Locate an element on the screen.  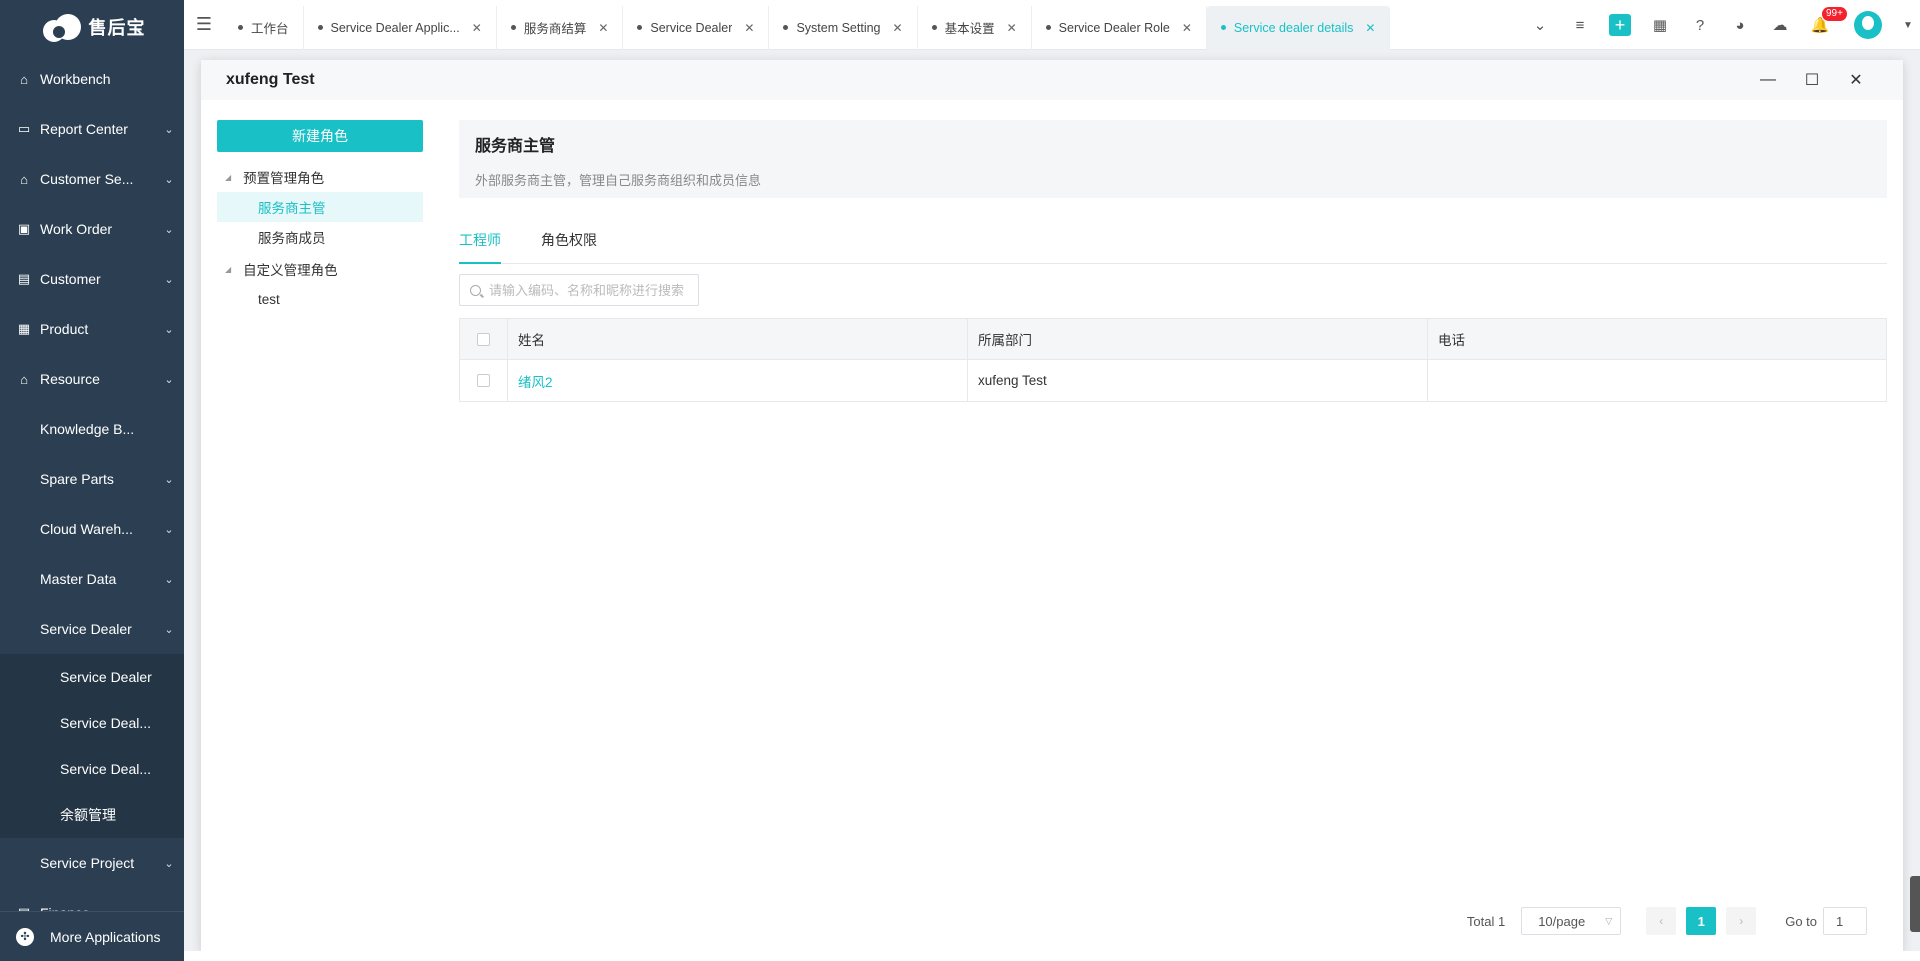
page-tab: Service Dealer Applic... ✕ is located at coordinates (400, 27).